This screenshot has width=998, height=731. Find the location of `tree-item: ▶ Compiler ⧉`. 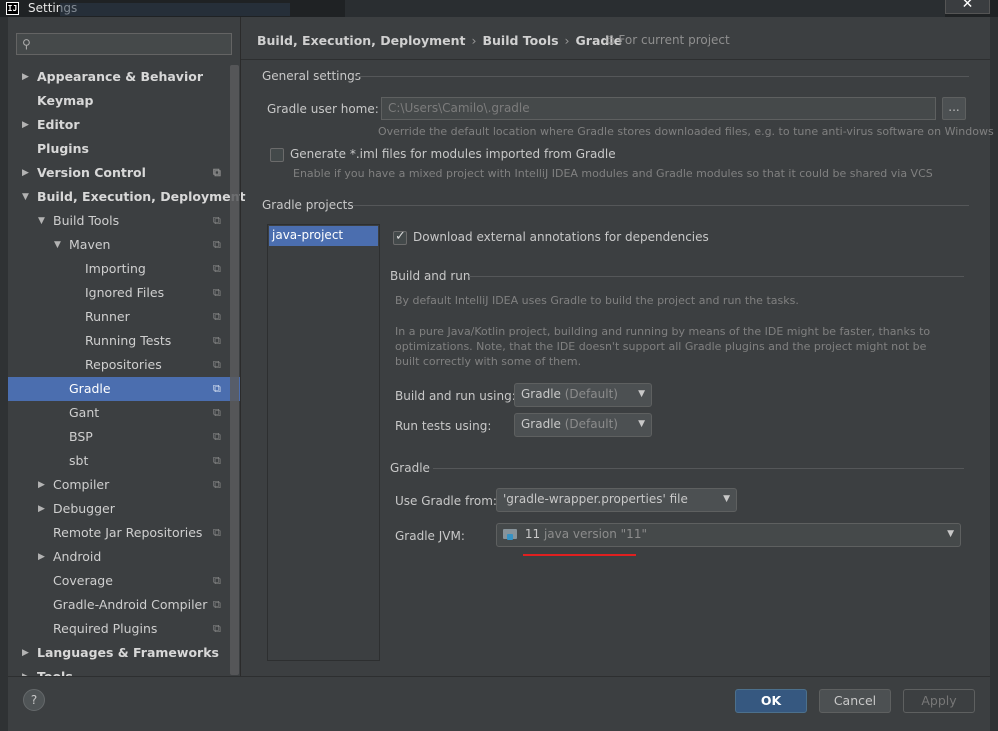

tree-item: ▶ Compiler ⧉ is located at coordinates (124, 485).